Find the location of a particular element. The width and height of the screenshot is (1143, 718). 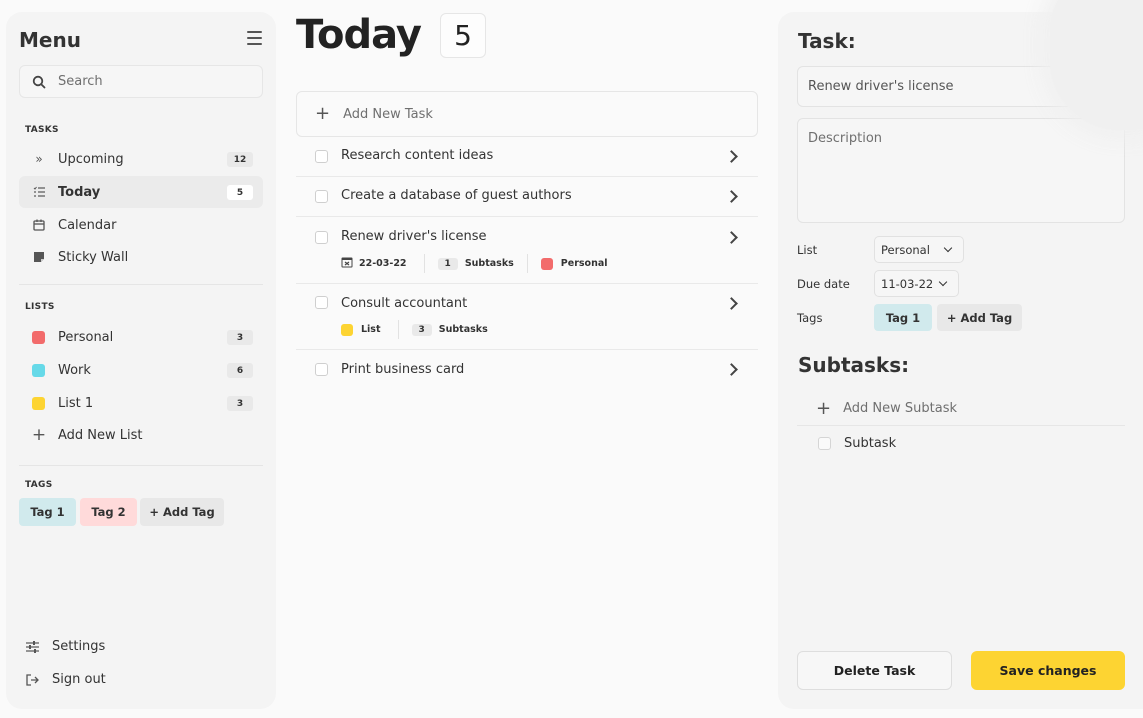

save-changes-button: Save changes is located at coordinates (1048, 670).